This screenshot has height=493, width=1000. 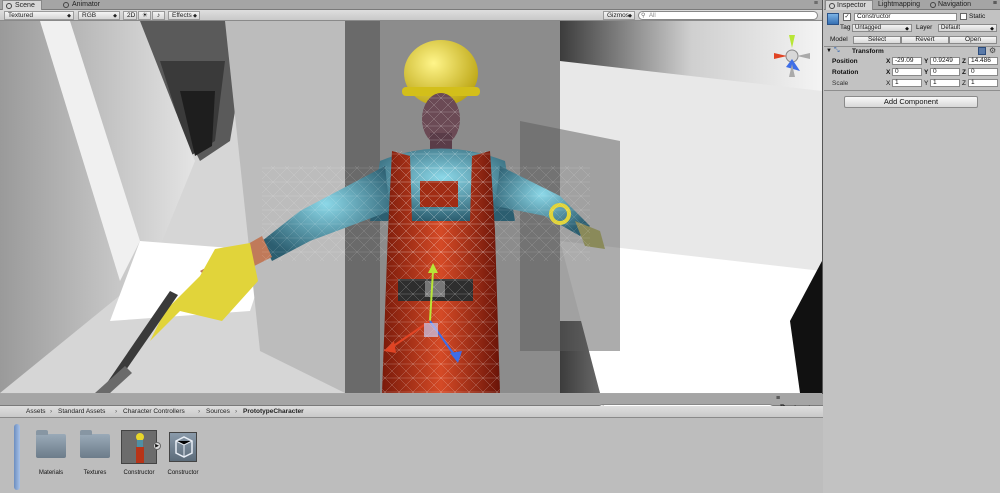 What do you see at coordinates (95, 444) in the screenshot?
I see `folder-icon` at bounding box center [95, 444].